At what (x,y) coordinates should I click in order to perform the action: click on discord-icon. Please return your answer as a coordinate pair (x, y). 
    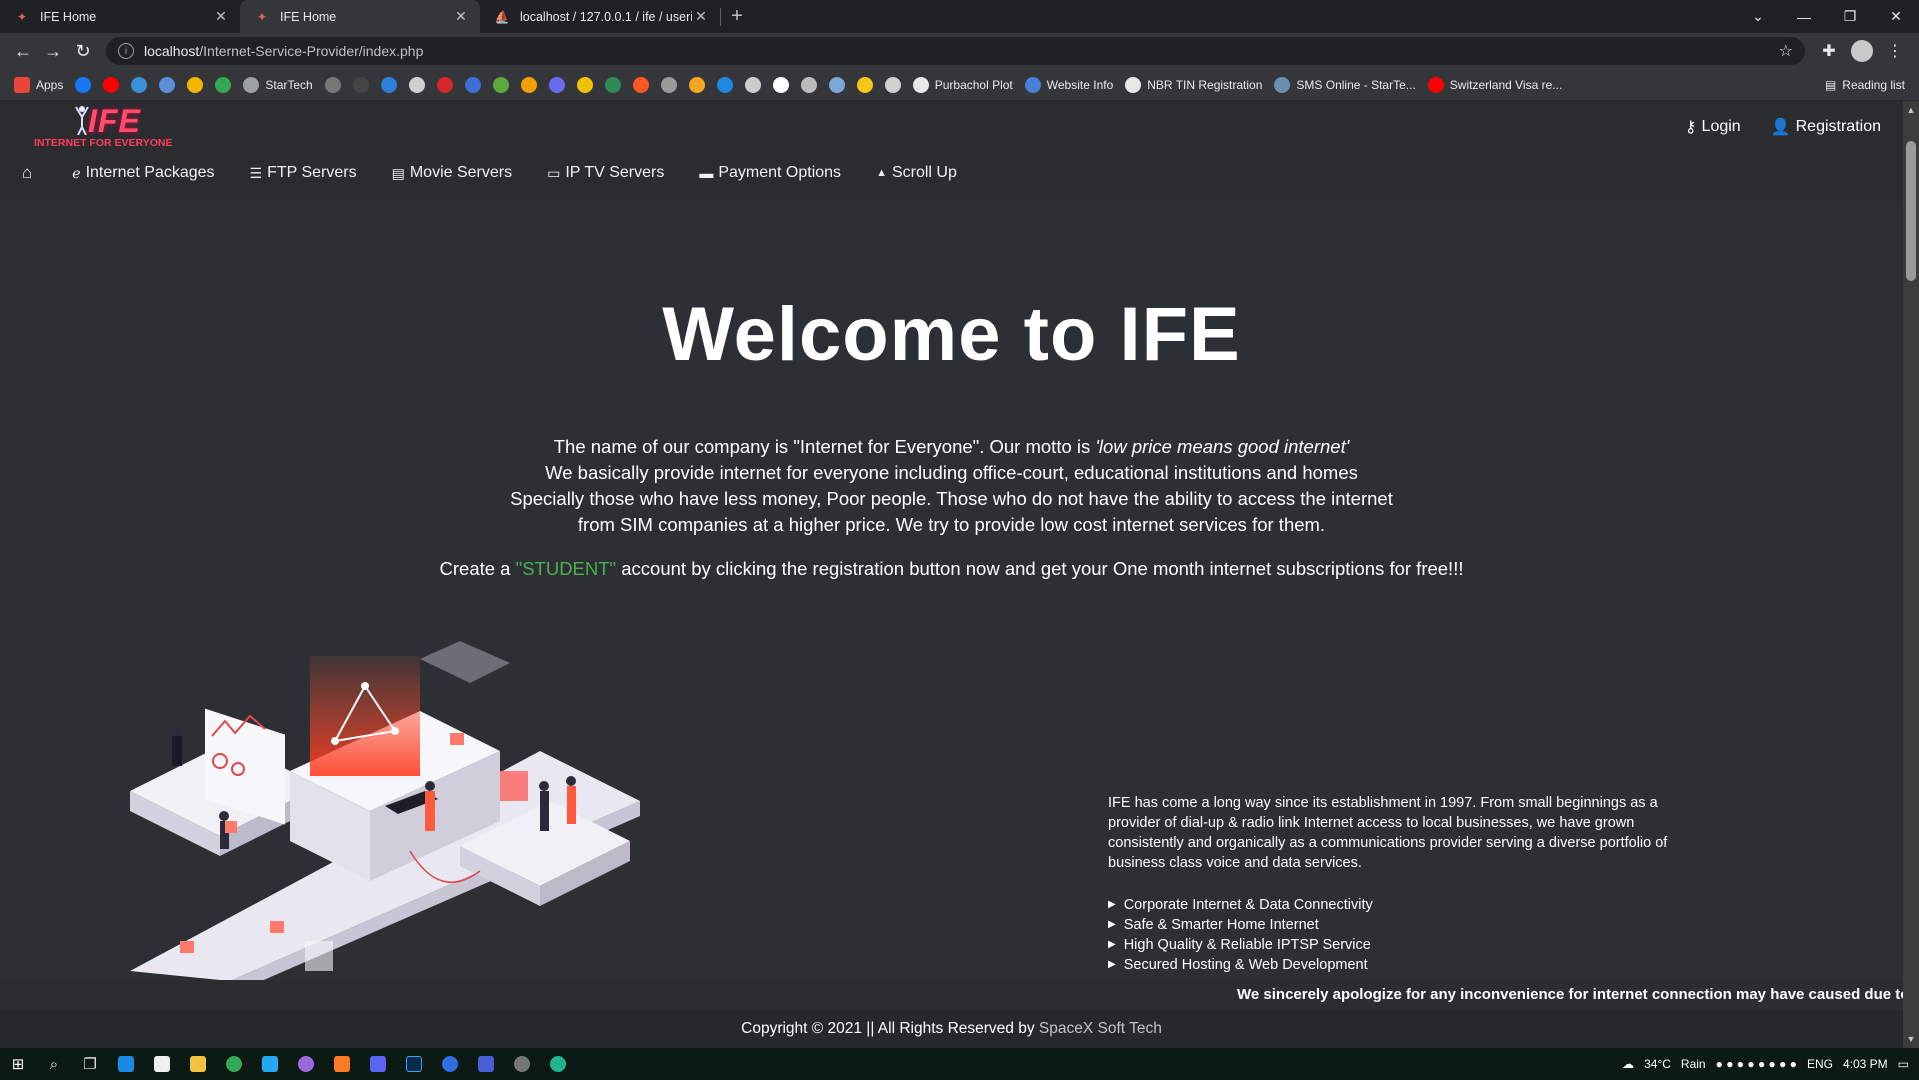
    Looking at the image, I should click on (378, 1064).